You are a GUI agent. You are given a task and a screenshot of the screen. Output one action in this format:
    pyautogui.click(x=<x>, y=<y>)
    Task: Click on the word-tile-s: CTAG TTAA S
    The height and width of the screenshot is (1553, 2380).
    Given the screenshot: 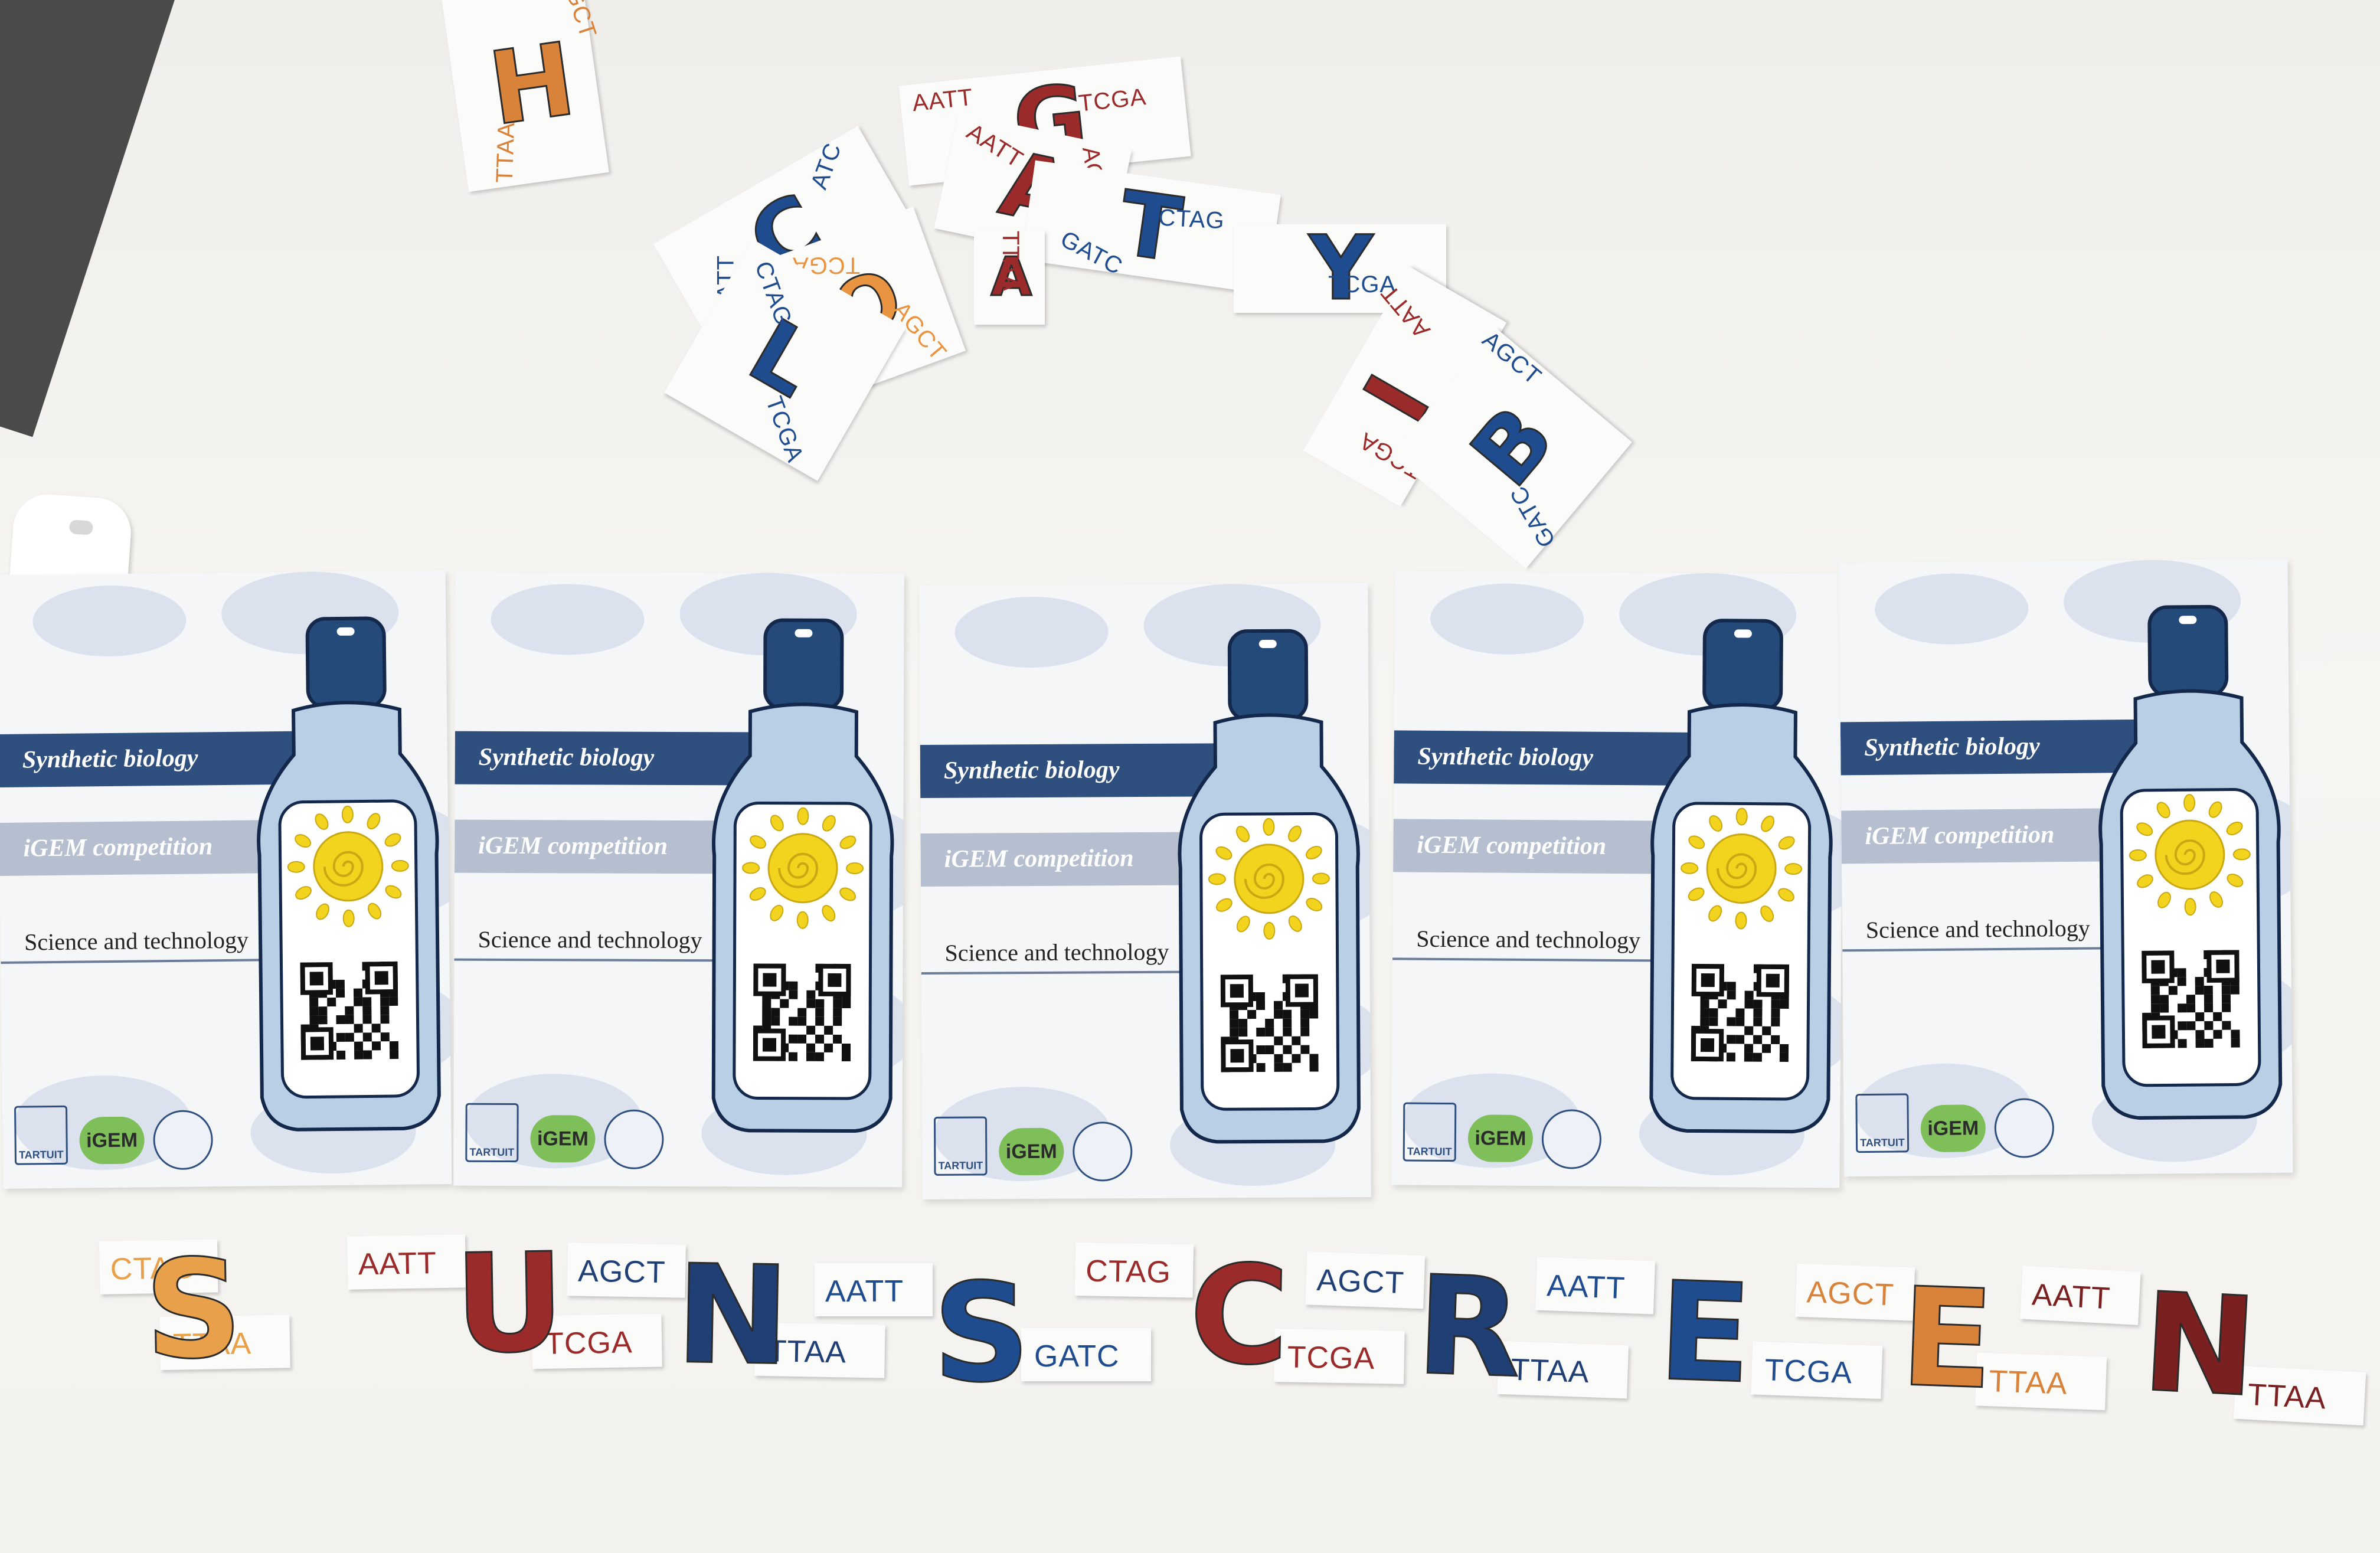 What is the action you would take?
    pyautogui.click(x=197, y=1310)
    